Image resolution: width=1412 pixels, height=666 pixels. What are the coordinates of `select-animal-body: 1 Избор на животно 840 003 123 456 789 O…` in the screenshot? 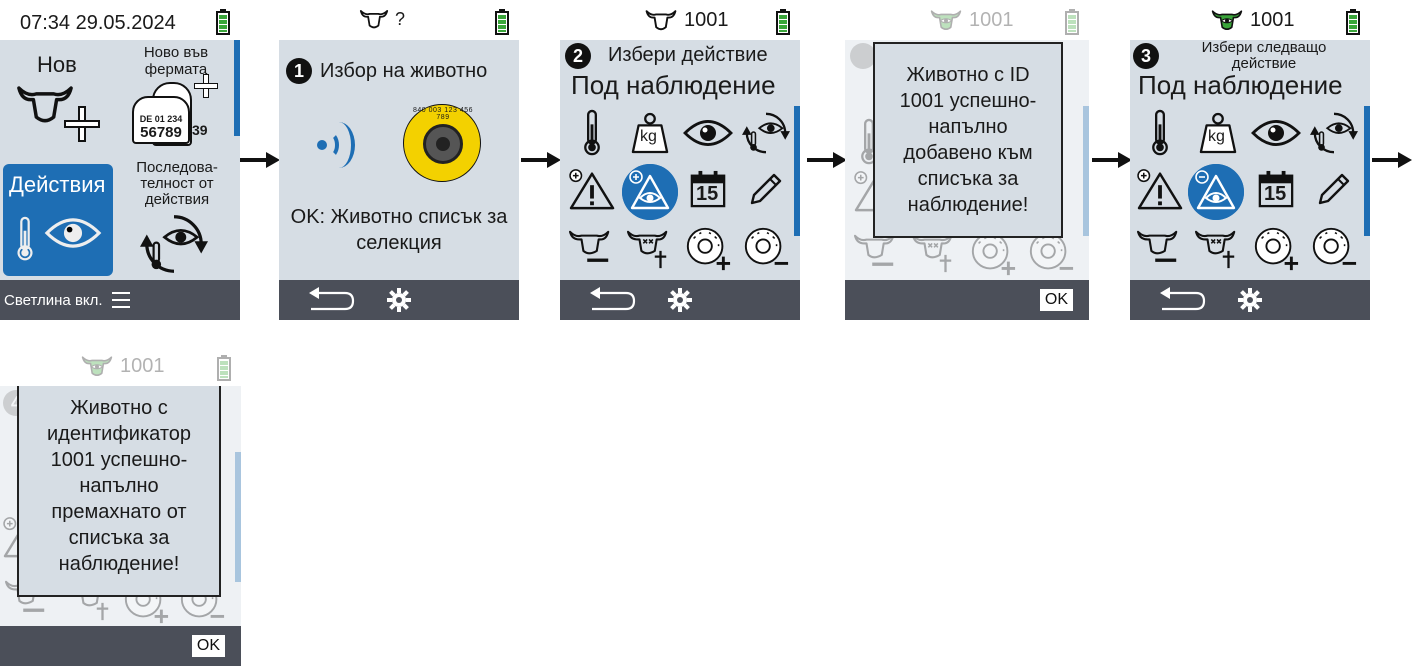 It's located at (399, 160).